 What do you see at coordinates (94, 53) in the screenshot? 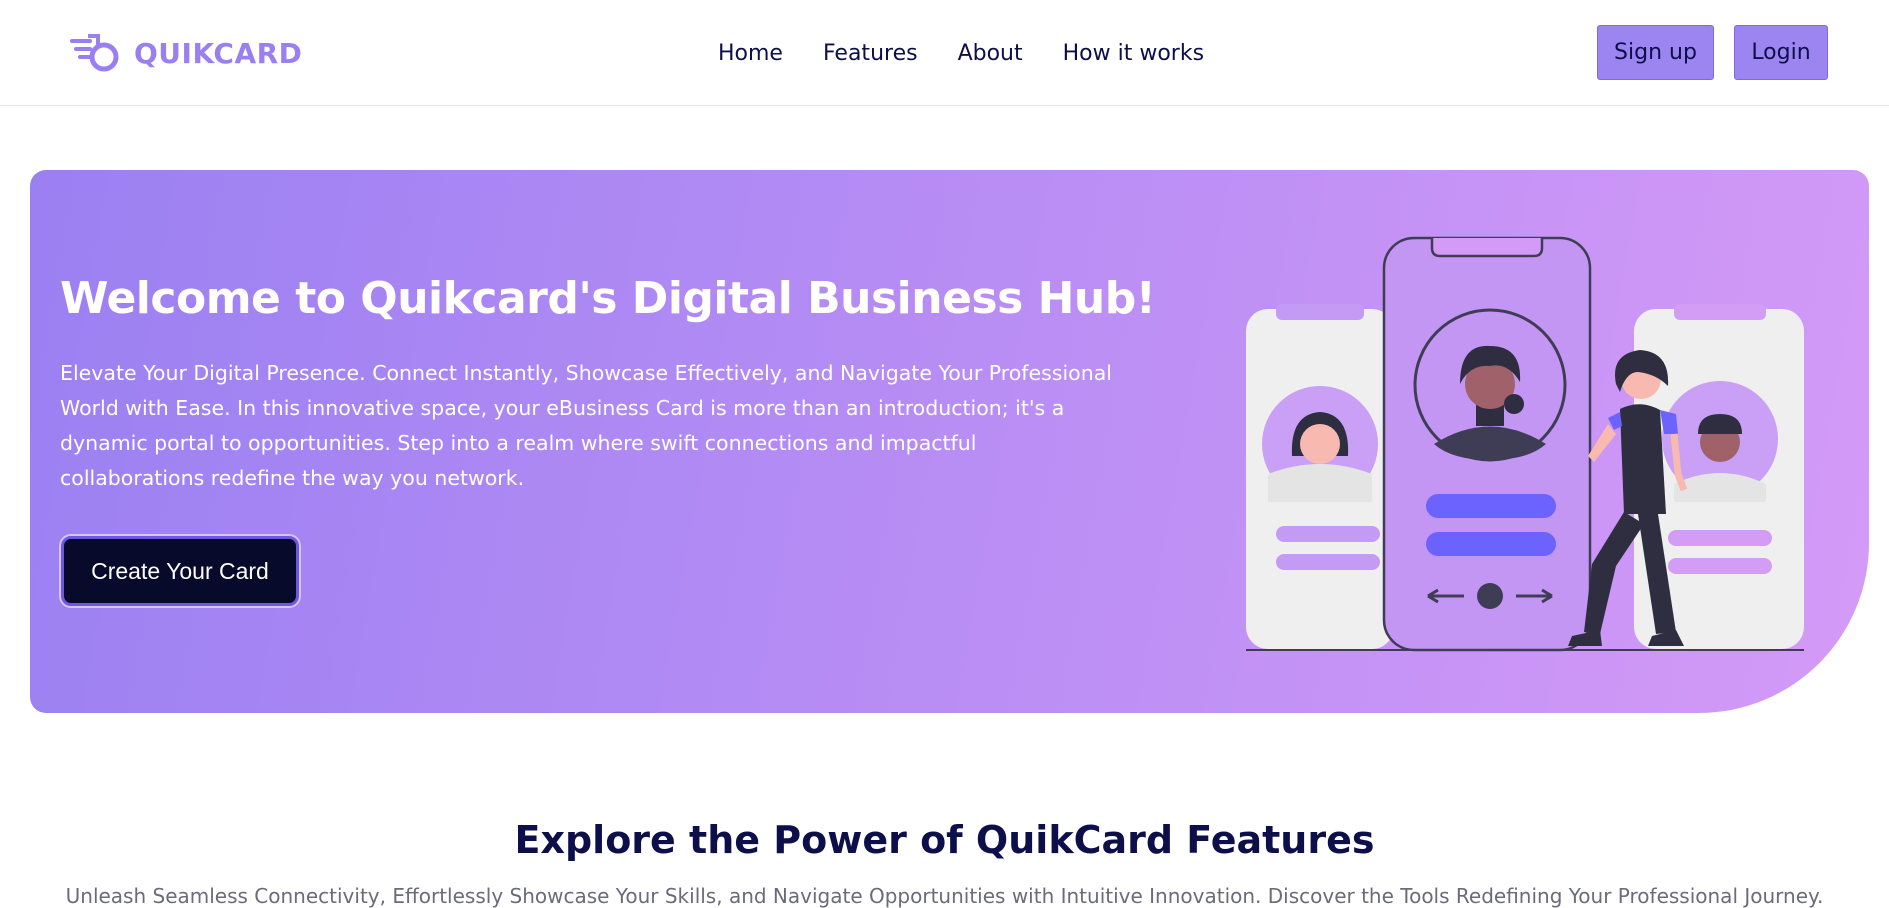
I see `quikcard-logo-icon` at bounding box center [94, 53].